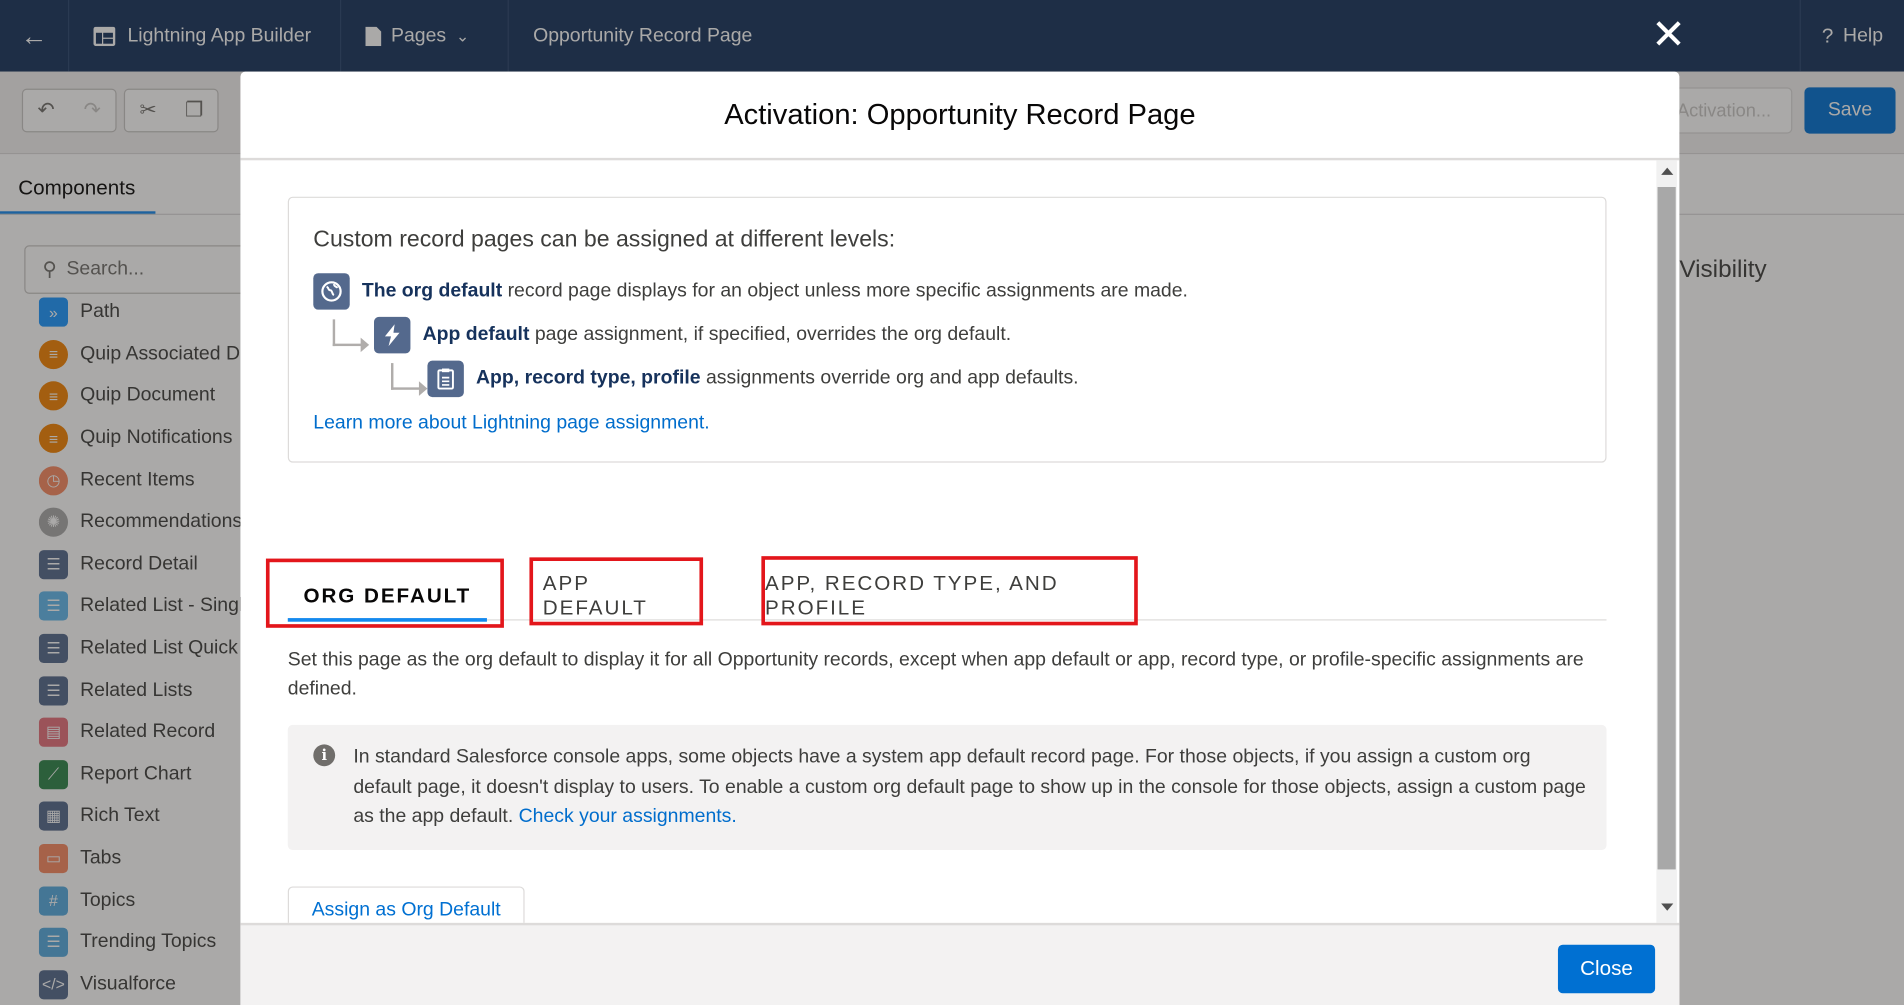 The height and width of the screenshot is (1005, 1904). What do you see at coordinates (1606, 969) in the screenshot?
I see `close-button: Close` at bounding box center [1606, 969].